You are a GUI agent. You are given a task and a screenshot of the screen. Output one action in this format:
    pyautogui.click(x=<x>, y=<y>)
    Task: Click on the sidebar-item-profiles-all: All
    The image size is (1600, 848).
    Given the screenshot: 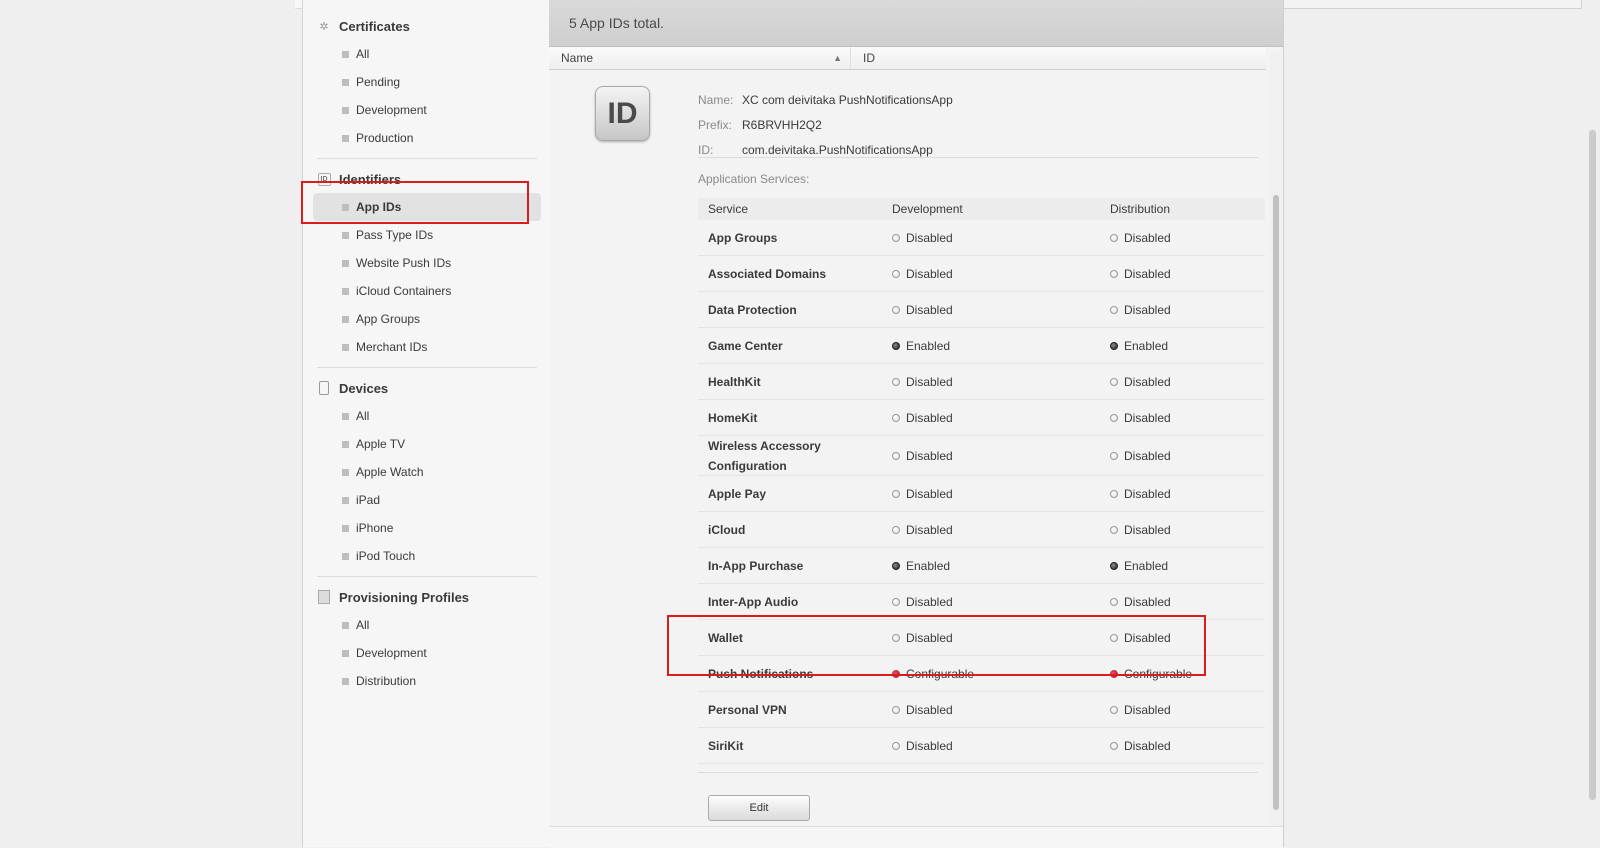 What is the action you would take?
    pyautogui.click(x=426, y=625)
    